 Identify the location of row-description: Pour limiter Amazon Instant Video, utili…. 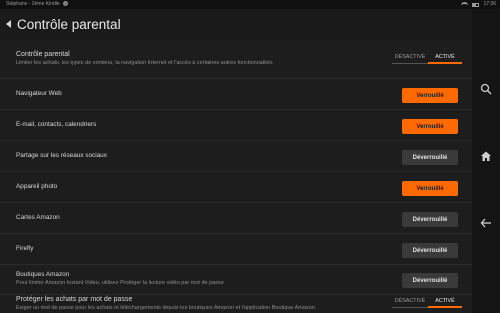
(120, 283).